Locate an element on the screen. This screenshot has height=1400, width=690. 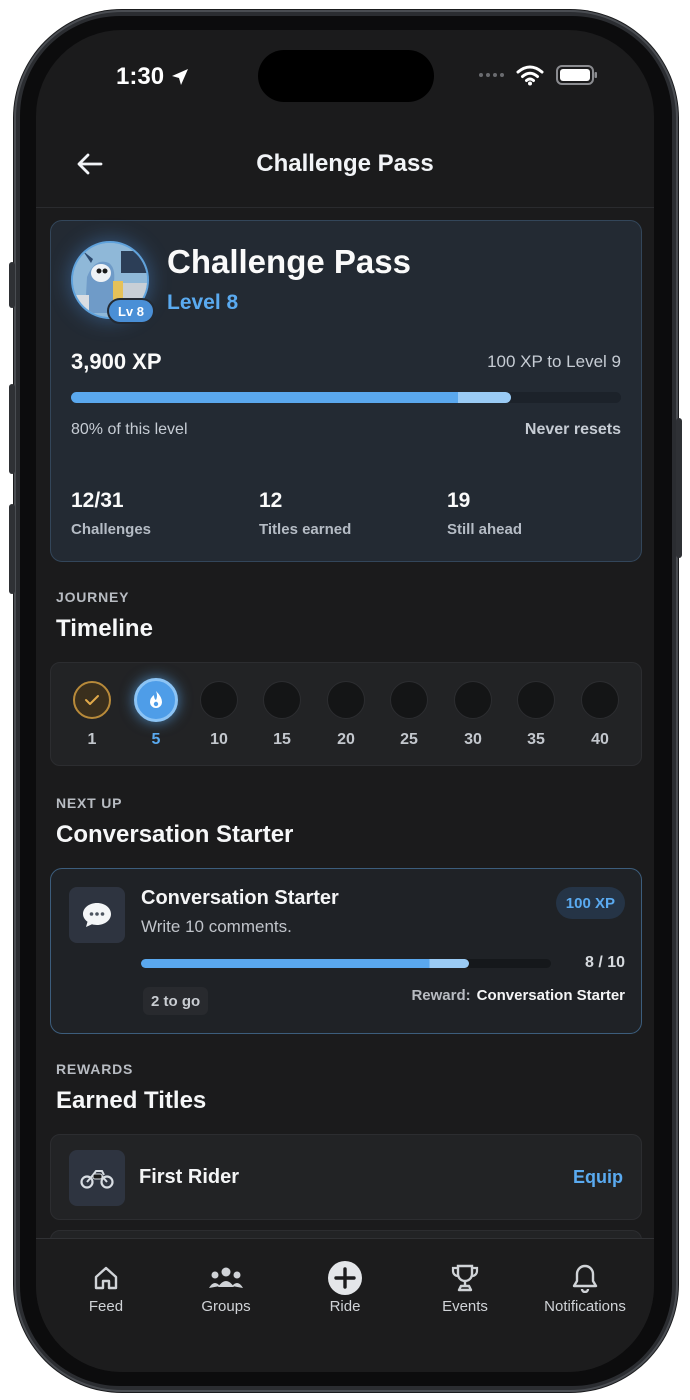
plus-circle-icon is located at coordinates (345, 1278).